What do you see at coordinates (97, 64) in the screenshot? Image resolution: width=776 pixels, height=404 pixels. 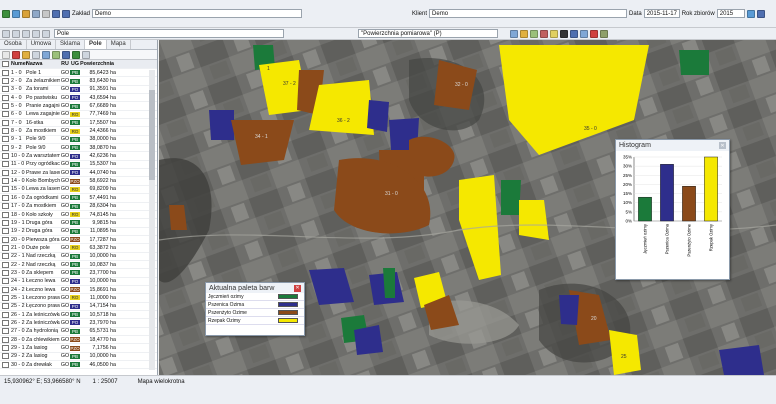 I see `header-powierzchnia: Powierzchnia` at bounding box center [97, 64].